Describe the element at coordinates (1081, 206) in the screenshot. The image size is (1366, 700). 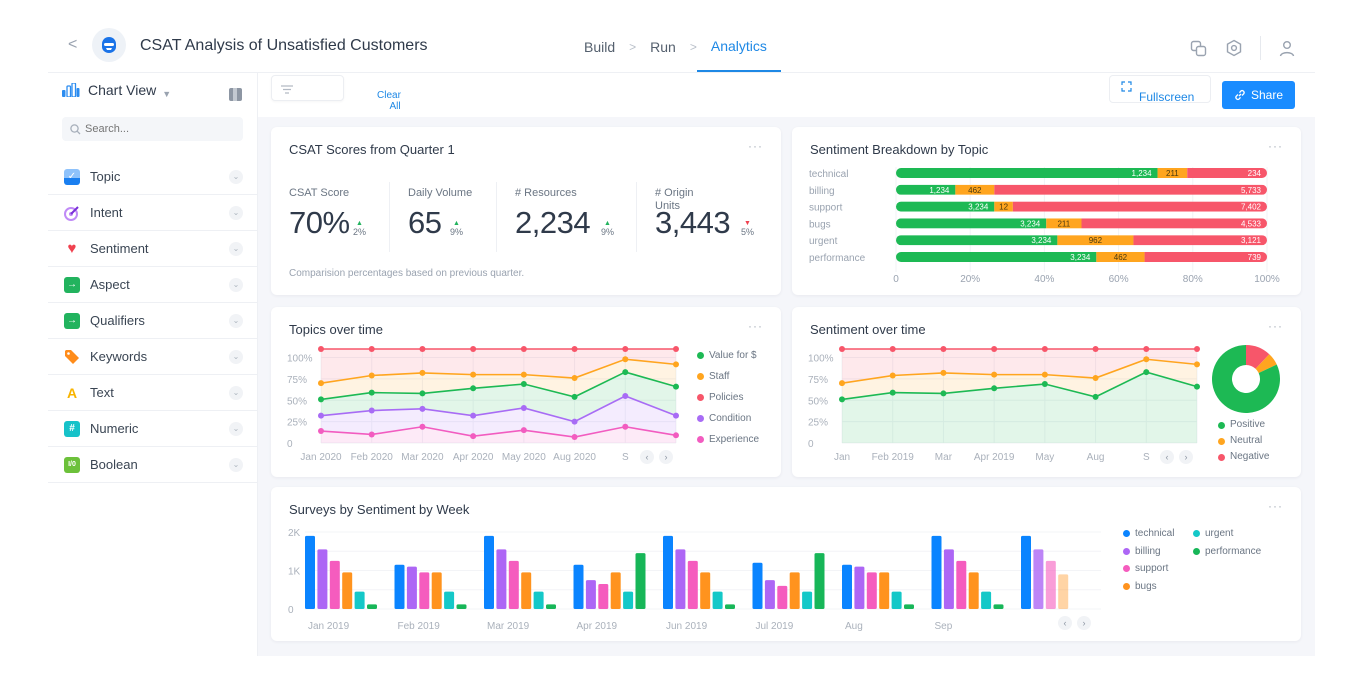
I see `bar-row: 3,234 12 7,402` at that location.